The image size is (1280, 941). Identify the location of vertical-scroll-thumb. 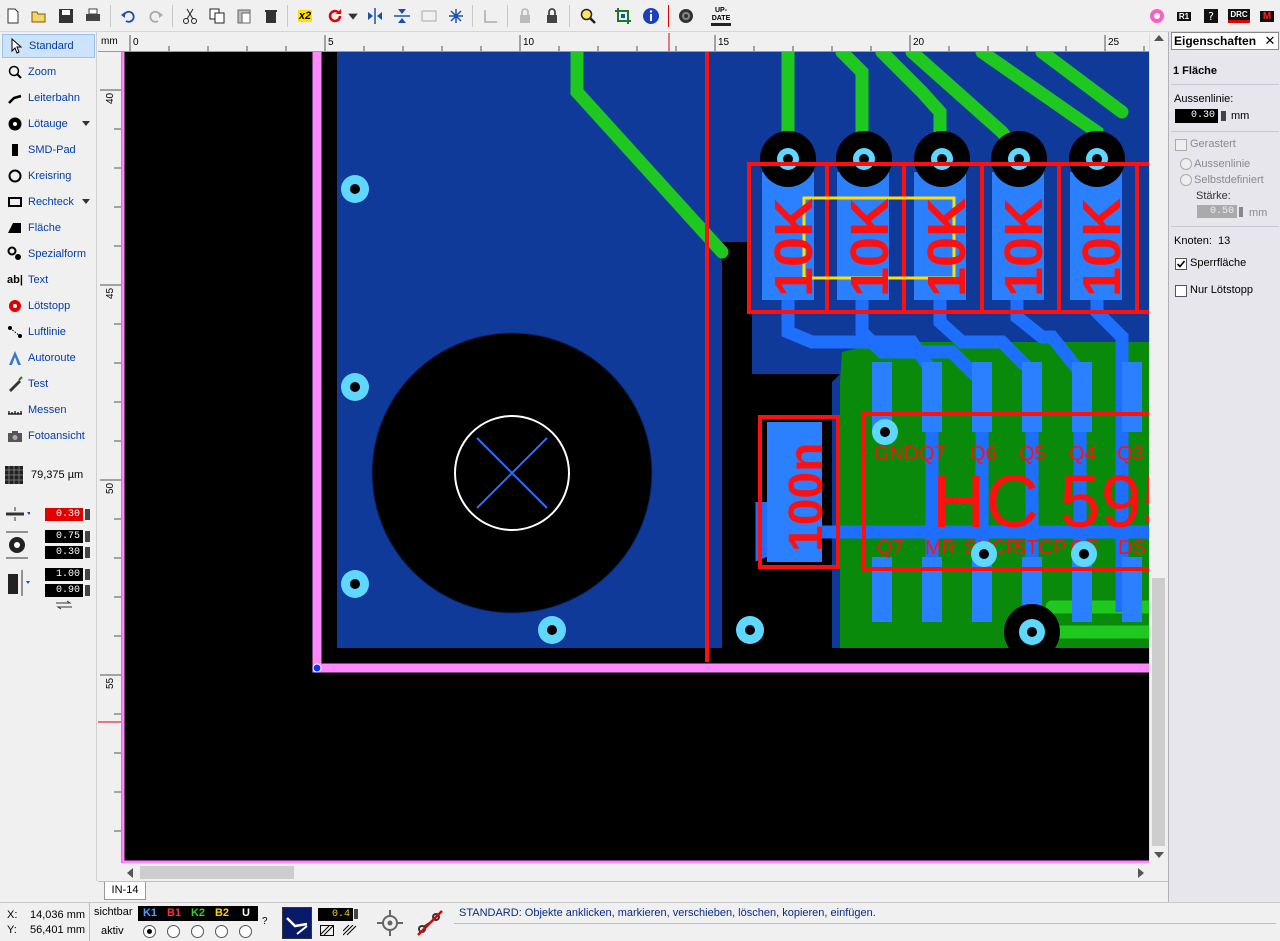
(1158, 712).